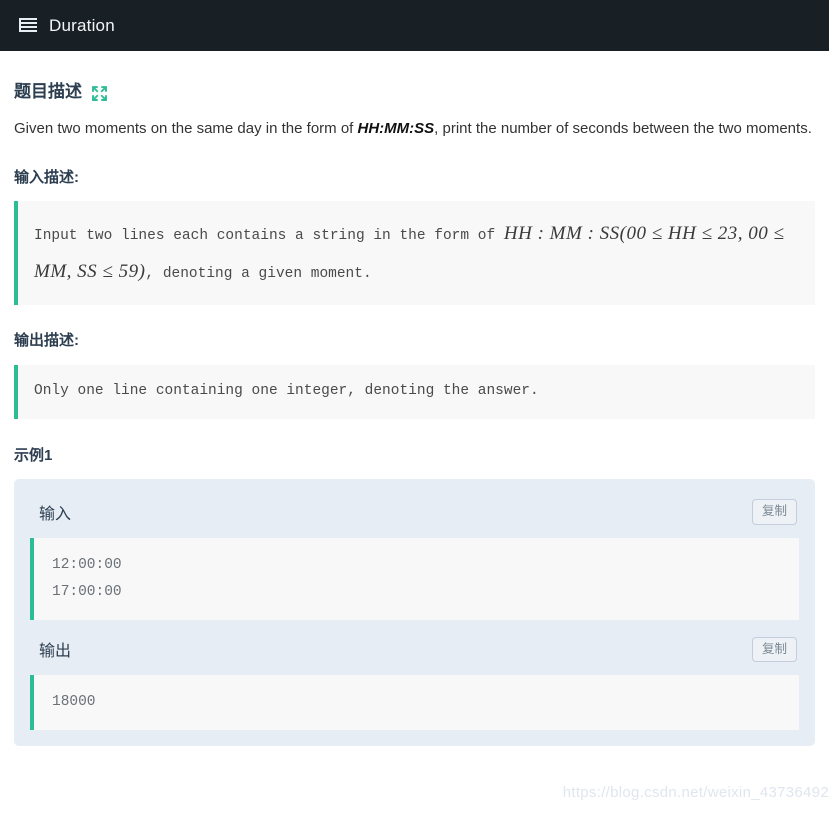  Describe the element at coordinates (774, 649) in the screenshot. I see `copy-output-button: 复制` at that location.